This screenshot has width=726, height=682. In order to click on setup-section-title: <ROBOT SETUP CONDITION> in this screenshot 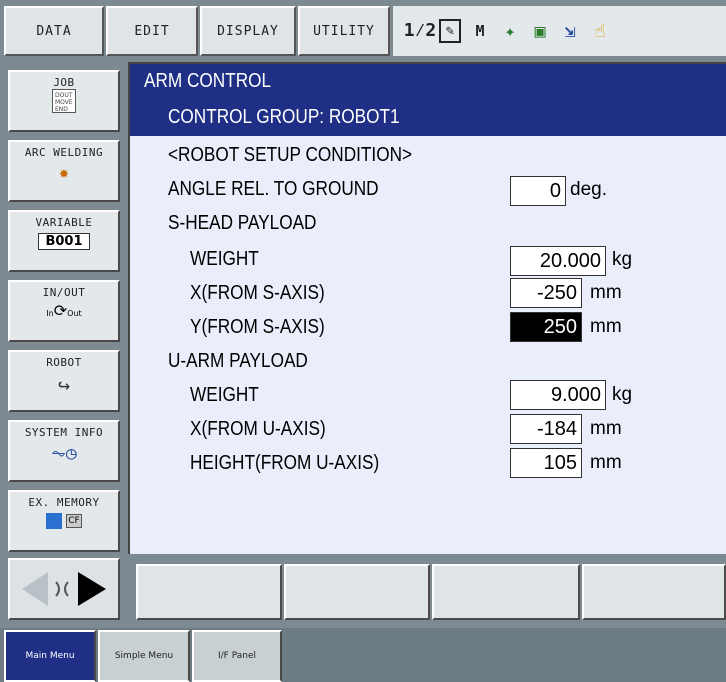, I will do `click(290, 155)`.